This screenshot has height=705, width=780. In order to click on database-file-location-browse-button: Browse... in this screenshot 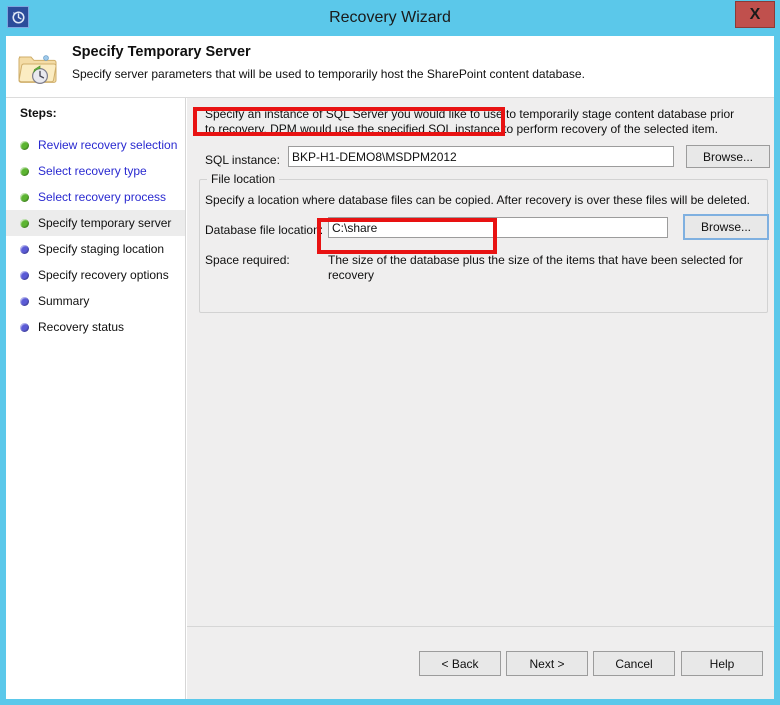, I will do `click(726, 227)`.